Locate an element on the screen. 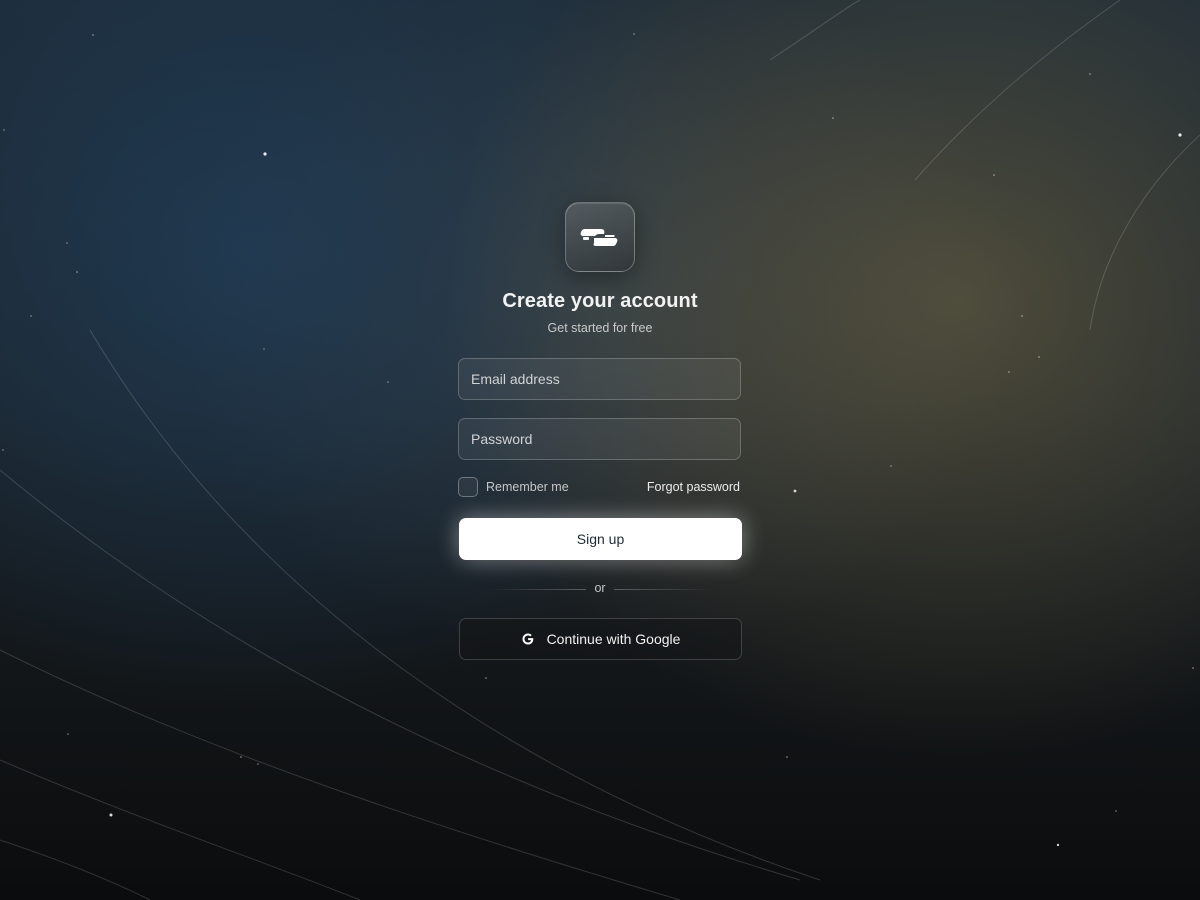  brand-logo-icon is located at coordinates (599, 237).